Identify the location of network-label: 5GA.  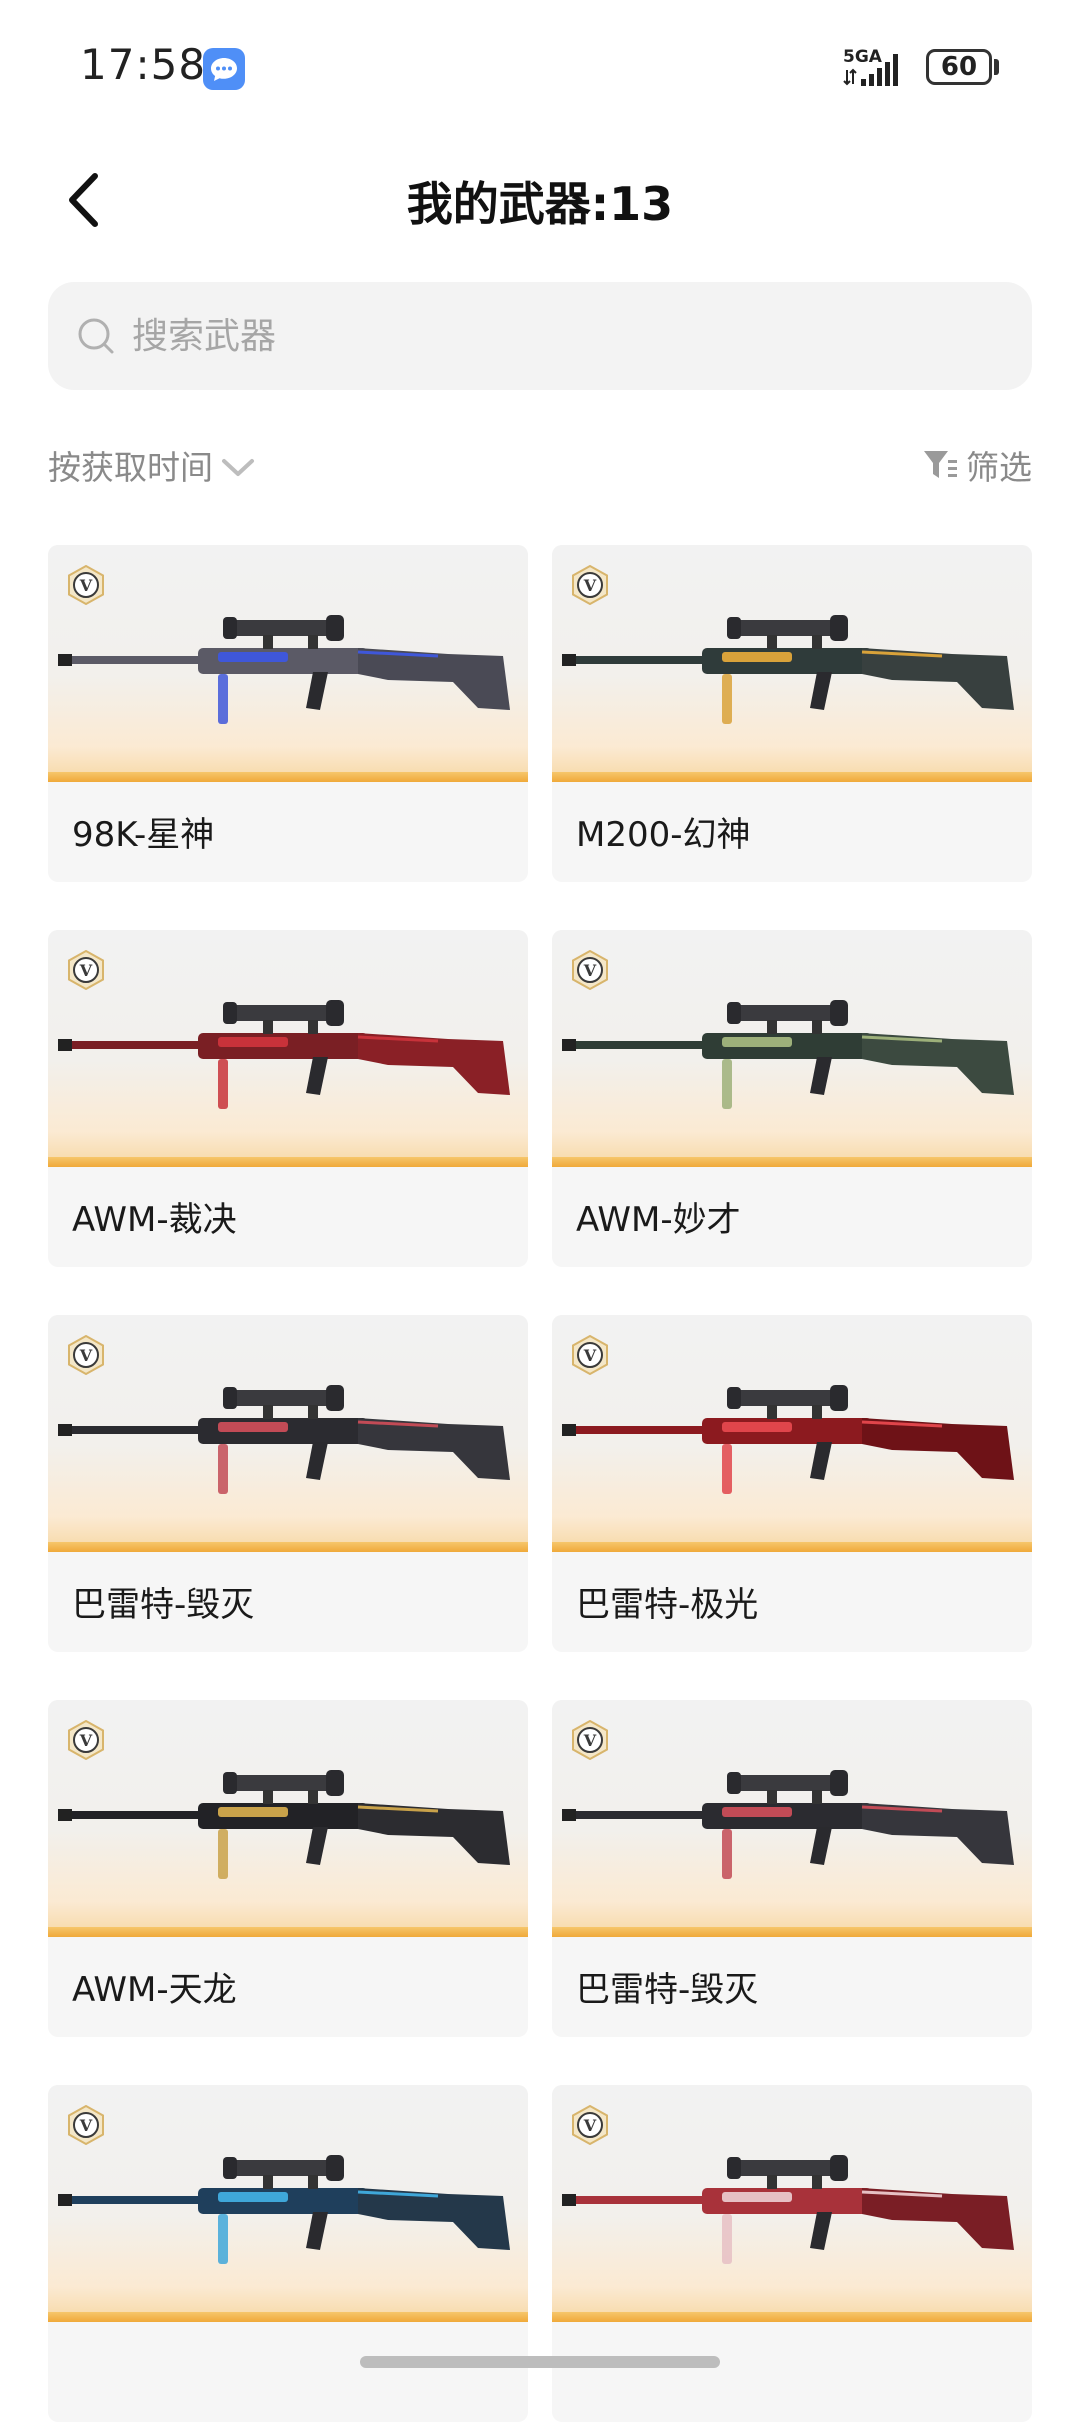
(863, 57).